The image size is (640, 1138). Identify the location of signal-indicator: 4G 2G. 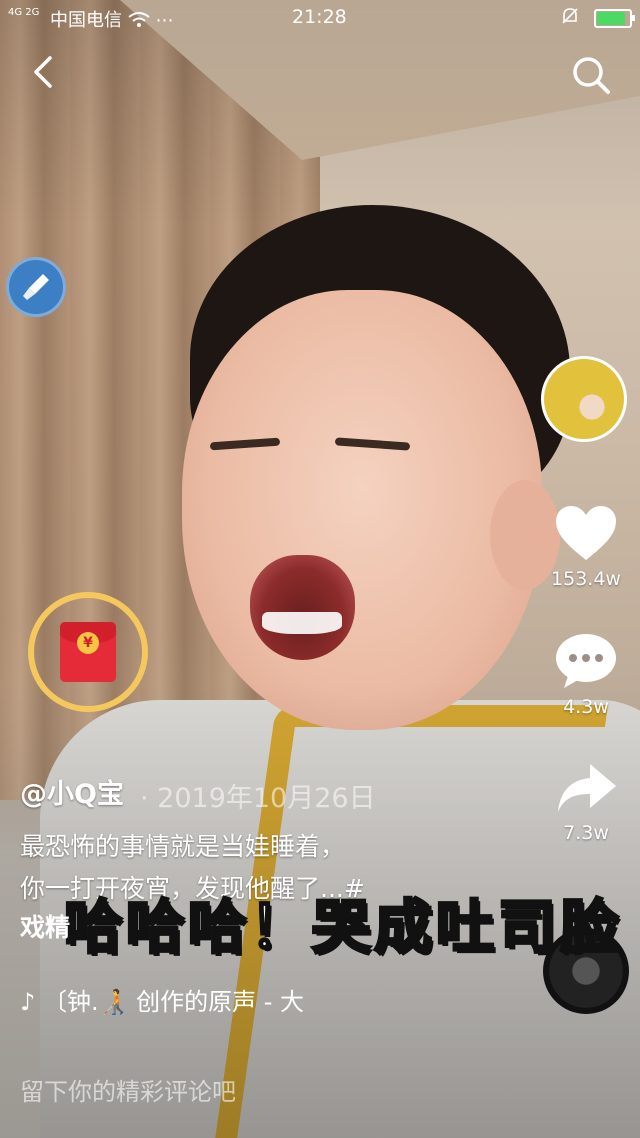
(24, 12).